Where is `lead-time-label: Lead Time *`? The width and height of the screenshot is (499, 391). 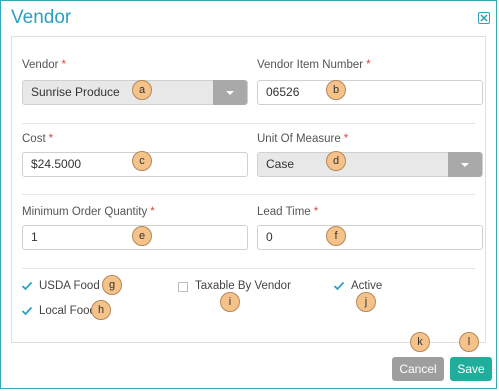 lead-time-label: Lead Time * is located at coordinates (288, 212).